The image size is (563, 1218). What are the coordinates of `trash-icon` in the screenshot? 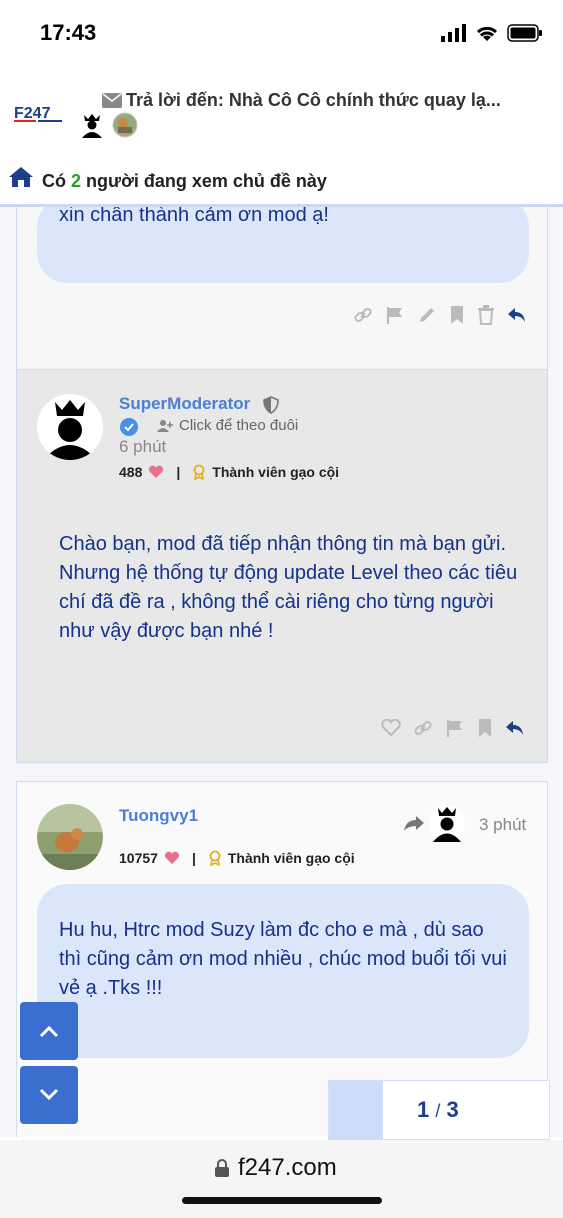 It's located at (486, 315).